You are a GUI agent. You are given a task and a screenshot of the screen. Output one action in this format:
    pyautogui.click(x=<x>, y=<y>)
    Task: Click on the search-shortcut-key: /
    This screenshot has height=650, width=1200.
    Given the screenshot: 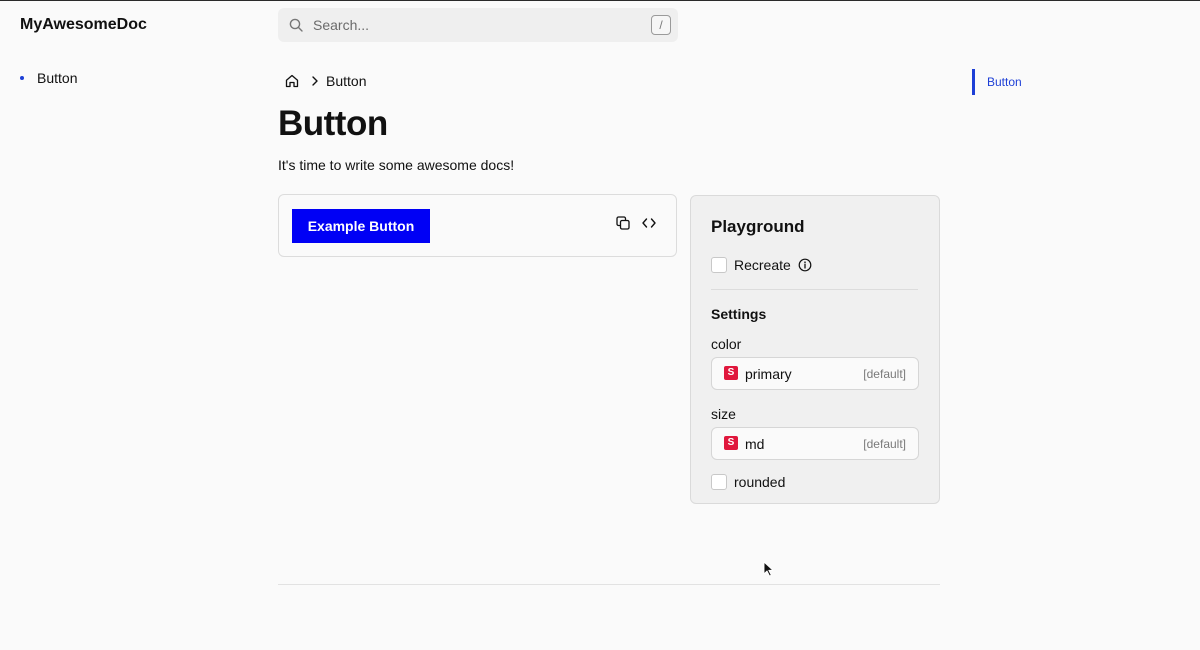 What is the action you would take?
    pyautogui.click(x=661, y=25)
    